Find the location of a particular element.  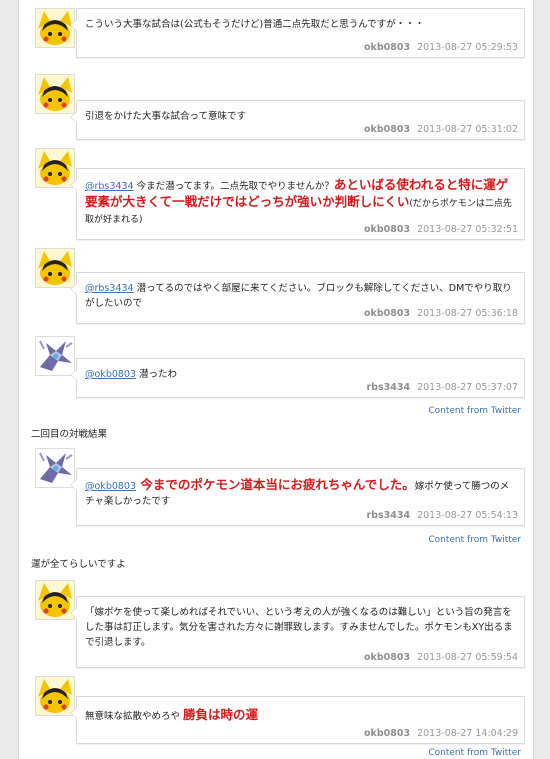

tweet-body: 無意味な拡散やめろや is located at coordinates (134, 716).